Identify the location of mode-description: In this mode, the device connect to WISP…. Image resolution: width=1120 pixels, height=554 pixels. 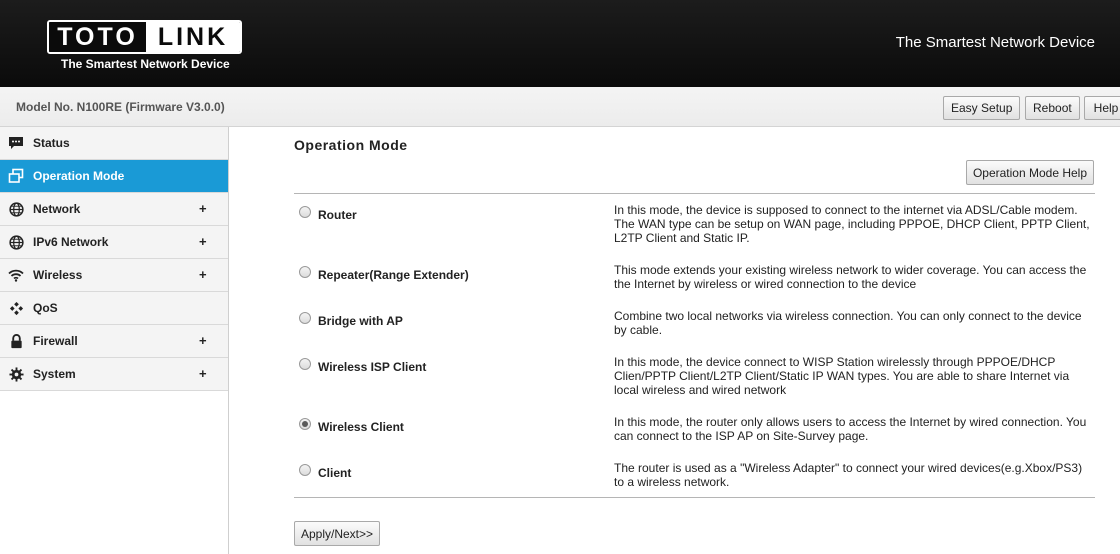
(842, 376).